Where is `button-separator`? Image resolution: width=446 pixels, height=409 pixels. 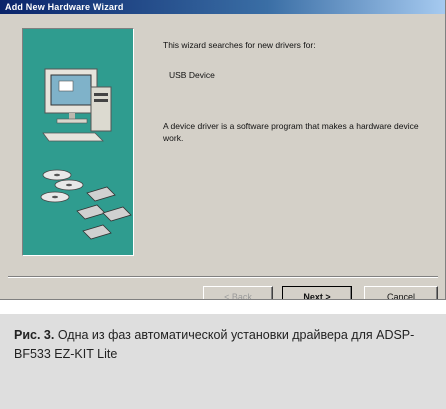
button-separator is located at coordinates (223, 277).